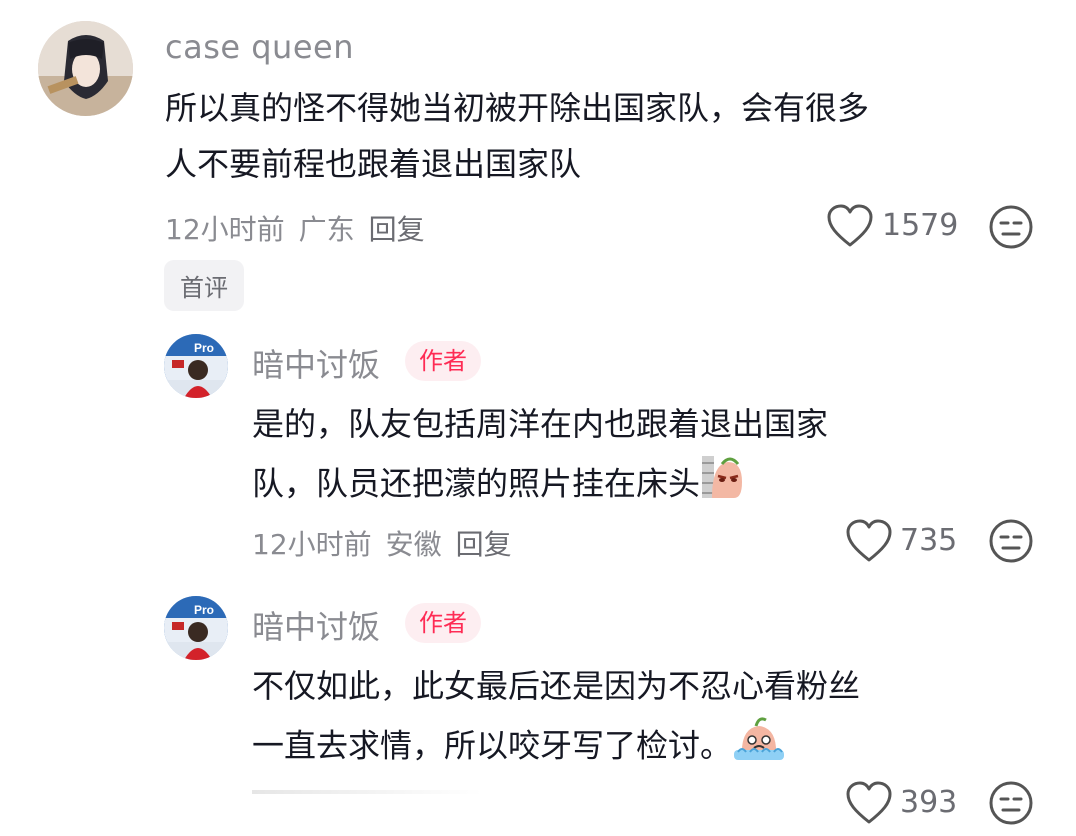 The width and height of the screenshot is (1076, 836). Describe the element at coordinates (929, 540) in the screenshot. I see `like-count: 735` at that location.